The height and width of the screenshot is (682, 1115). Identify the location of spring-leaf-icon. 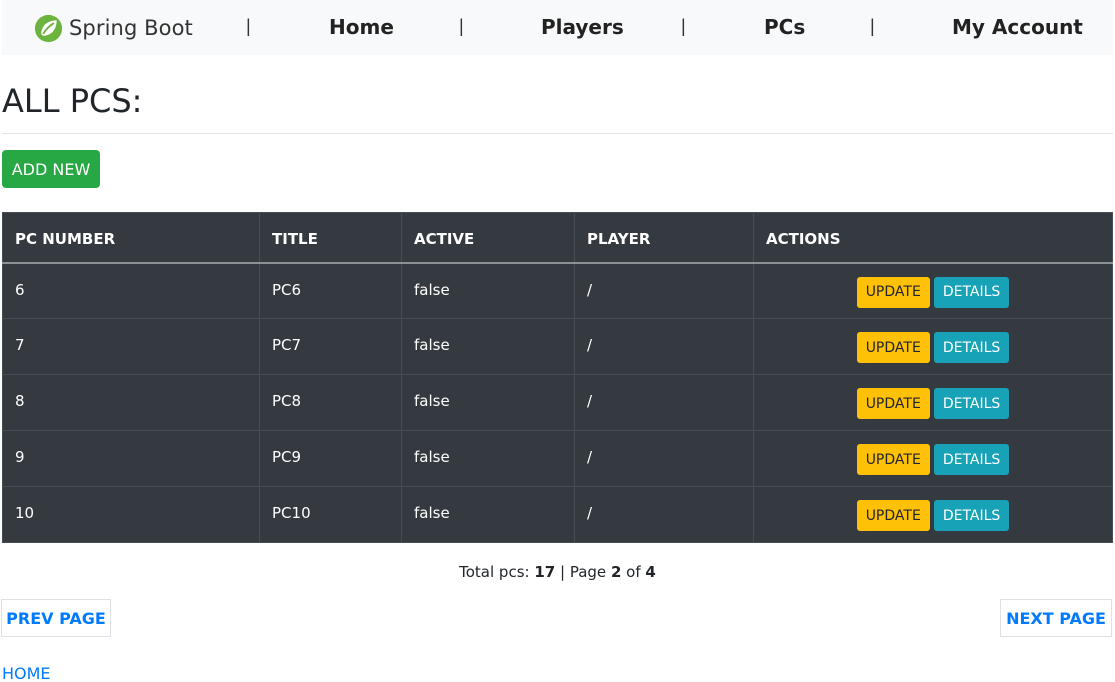
(48, 28).